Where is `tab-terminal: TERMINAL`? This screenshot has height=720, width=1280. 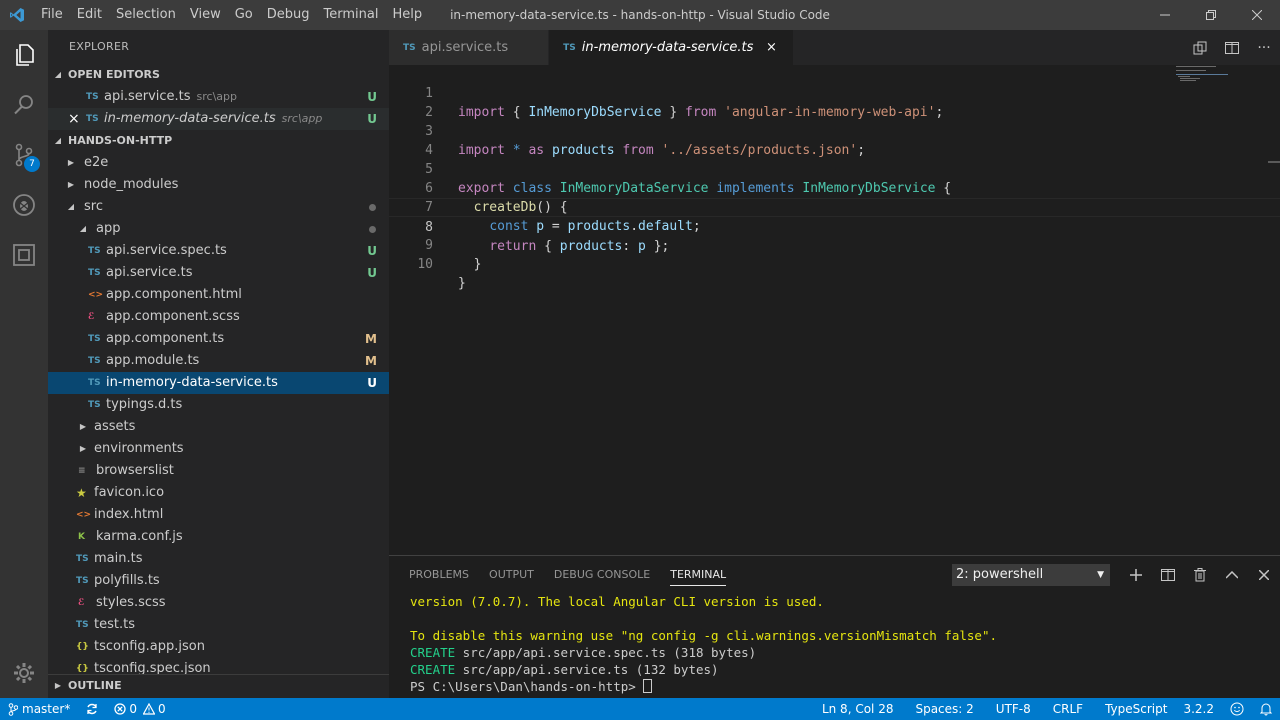
tab-terminal: TERMINAL is located at coordinates (698, 575).